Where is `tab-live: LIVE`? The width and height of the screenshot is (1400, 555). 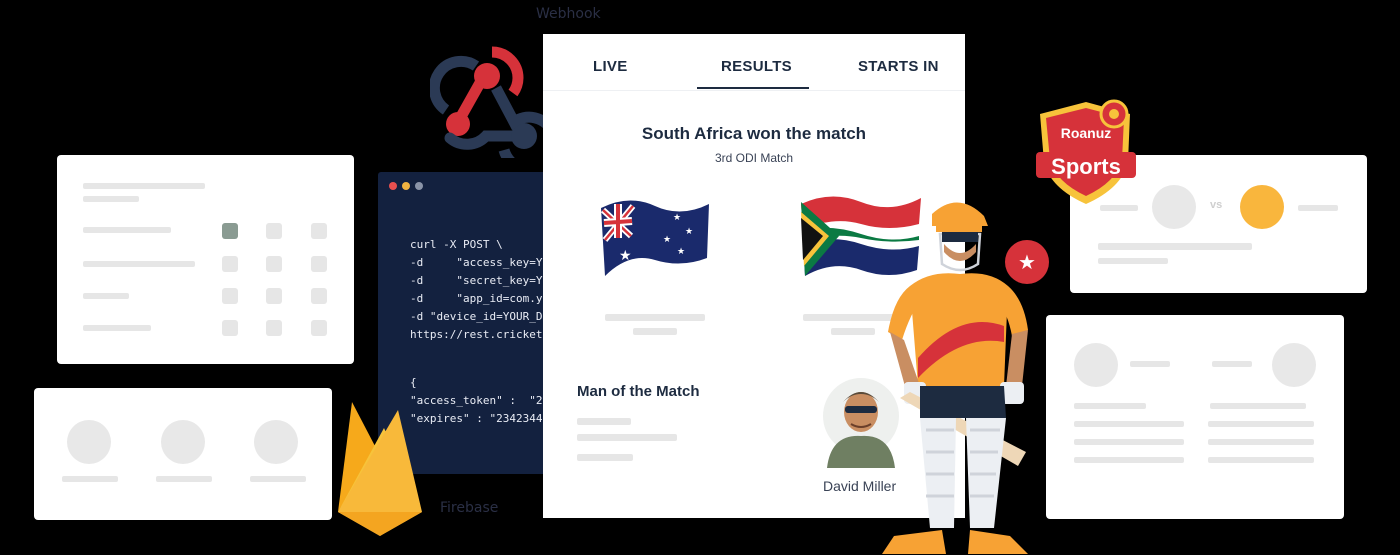 tab-live: LIVE is located at coordinates (610, 66).